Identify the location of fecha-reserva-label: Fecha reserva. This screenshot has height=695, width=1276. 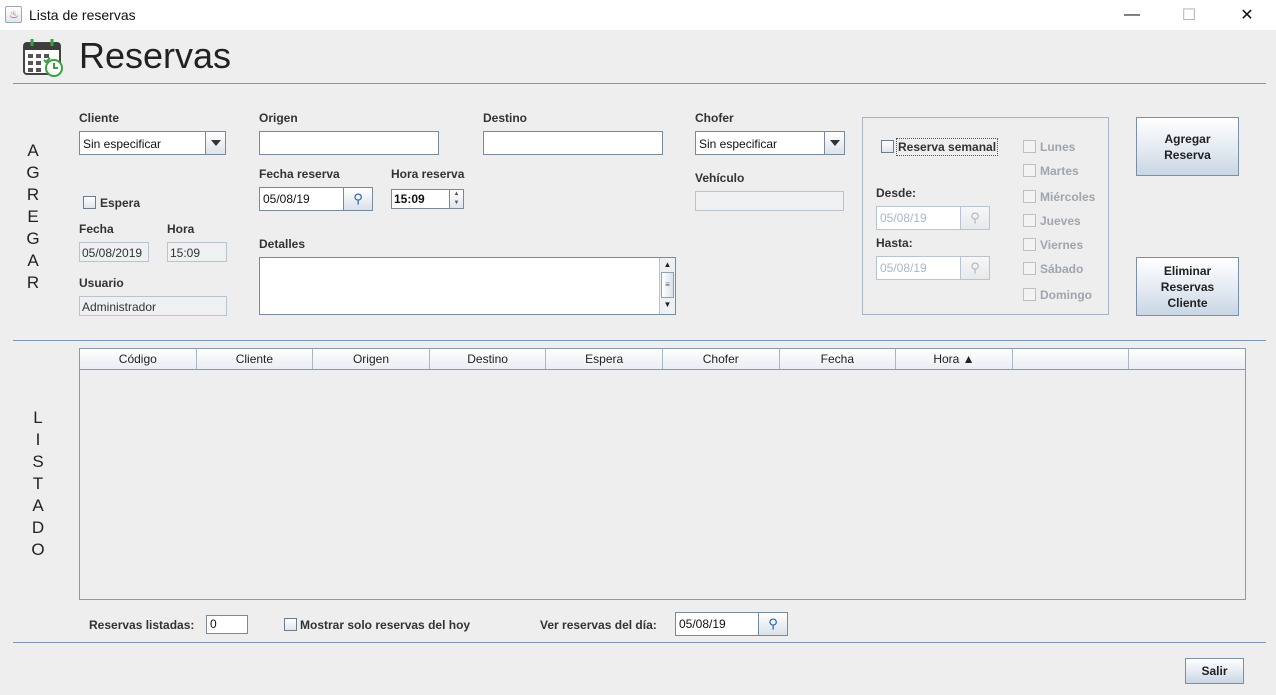
(299, 174).